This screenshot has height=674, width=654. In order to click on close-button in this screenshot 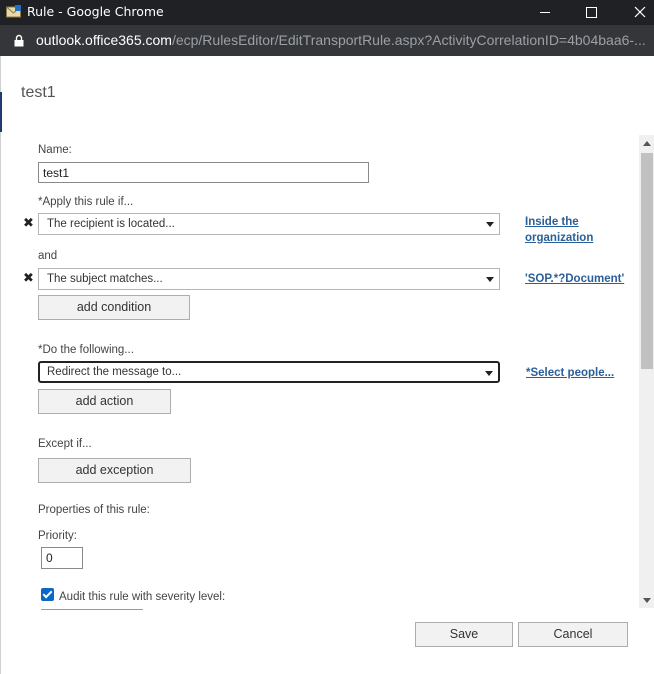, I will do `click(634, 12)`.